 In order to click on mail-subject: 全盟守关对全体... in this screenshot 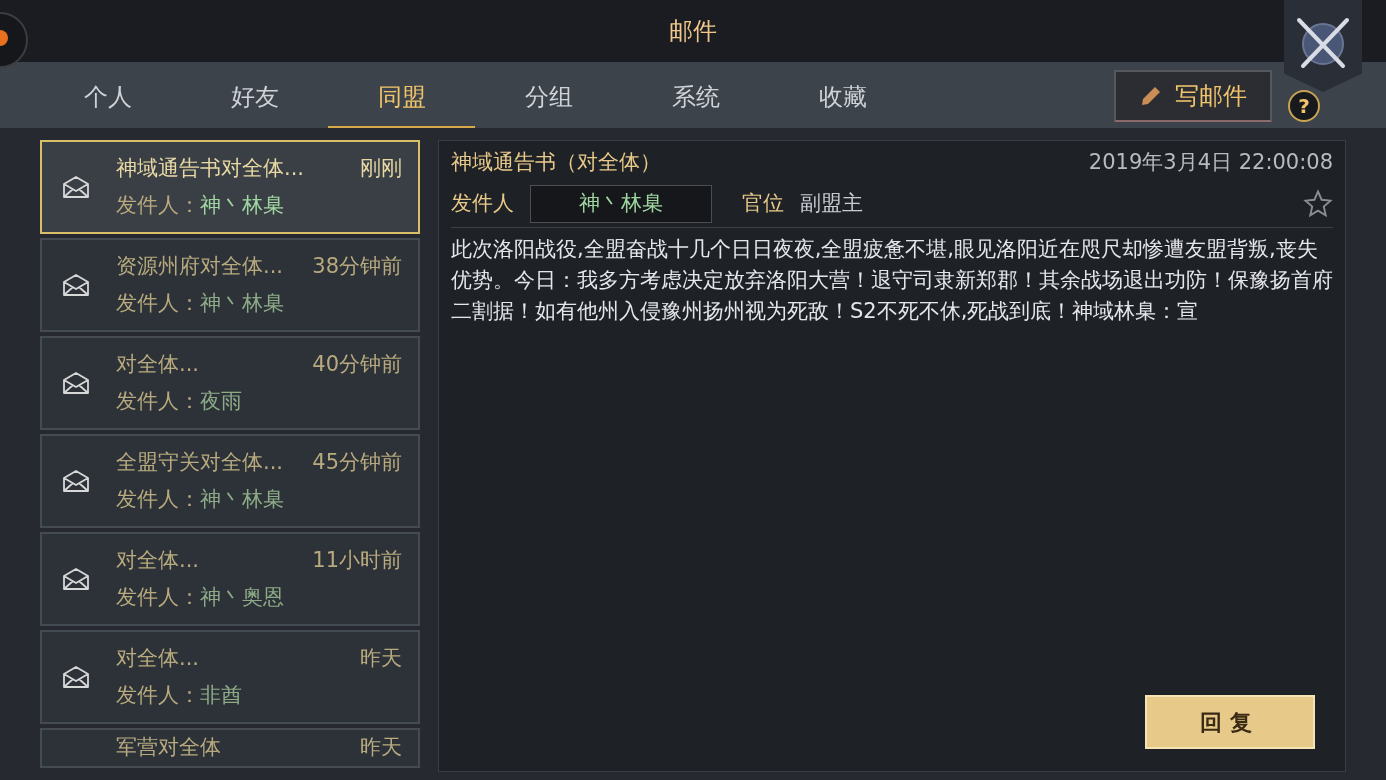, I will do `click(200, 462)`.